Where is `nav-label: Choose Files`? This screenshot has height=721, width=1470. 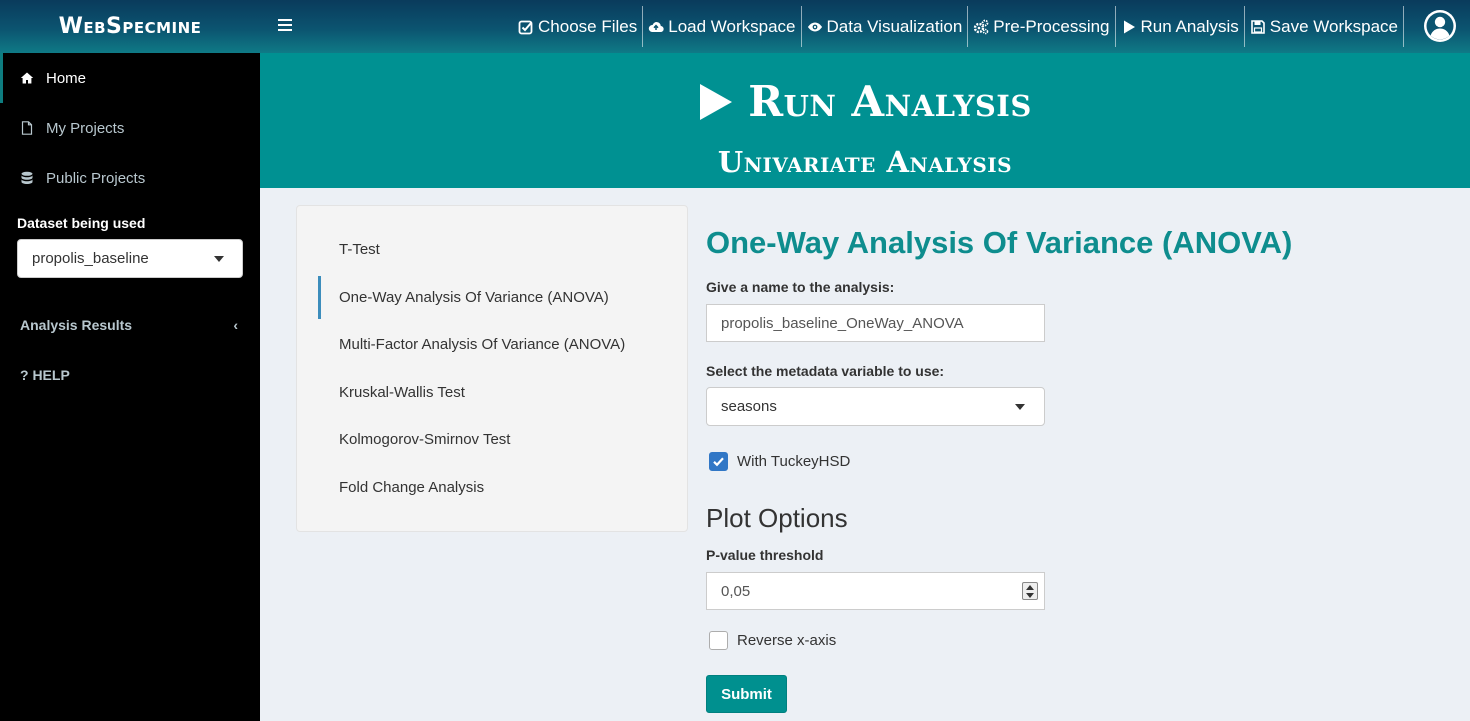
nav-label: Choose Files is located at coordinates (588, 26).